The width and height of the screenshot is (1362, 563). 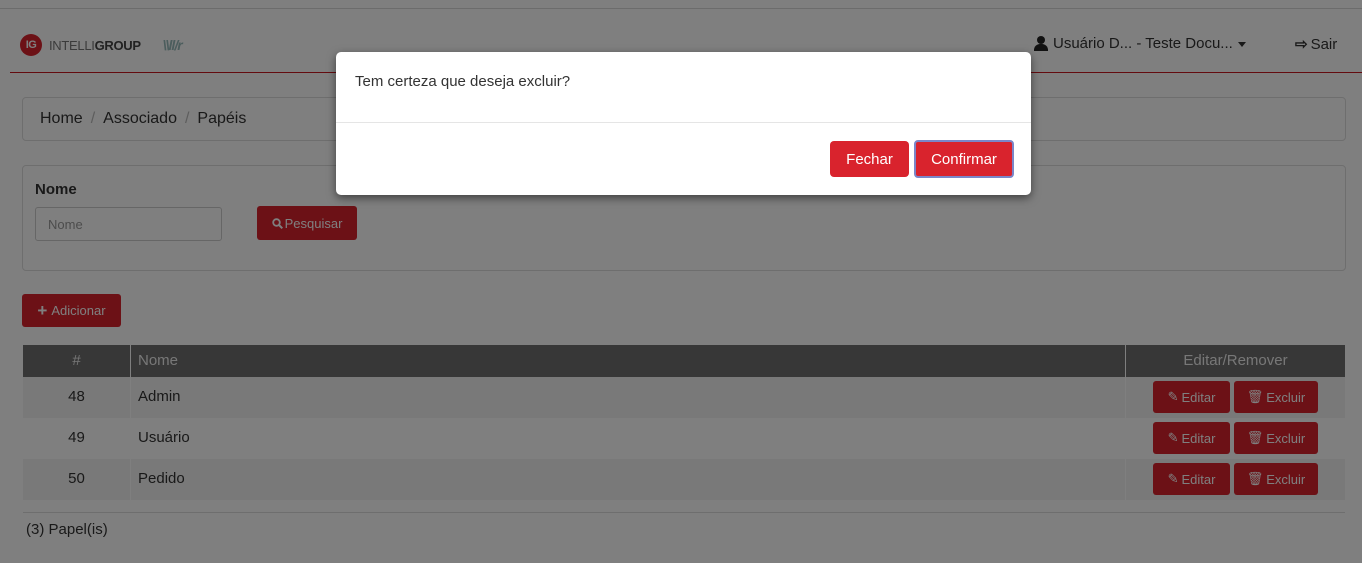 I want to click on modal-divider, so click(x=683, y=122).